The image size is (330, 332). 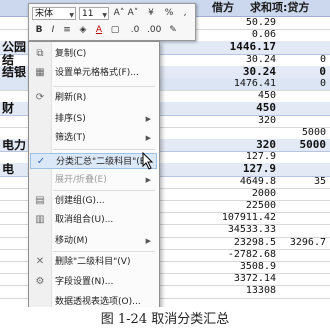 I want to click on debit-value: 0.06, so click(x=263, y=35).